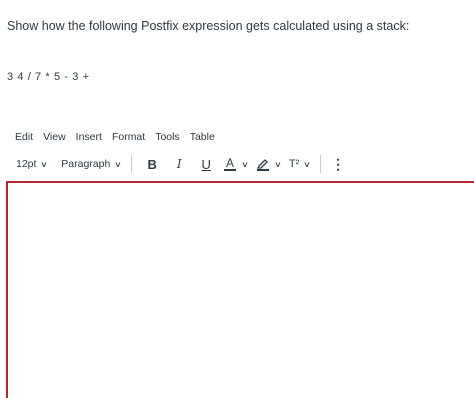  I want to click on block-format-dropdown: Paragraph ∨, so click(92, 164).